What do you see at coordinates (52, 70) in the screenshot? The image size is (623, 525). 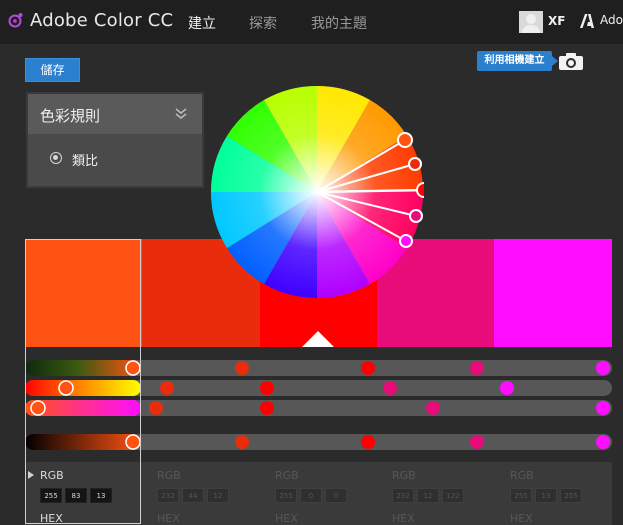 I see `save-button: 儲存` at bounding box center [52, 70].